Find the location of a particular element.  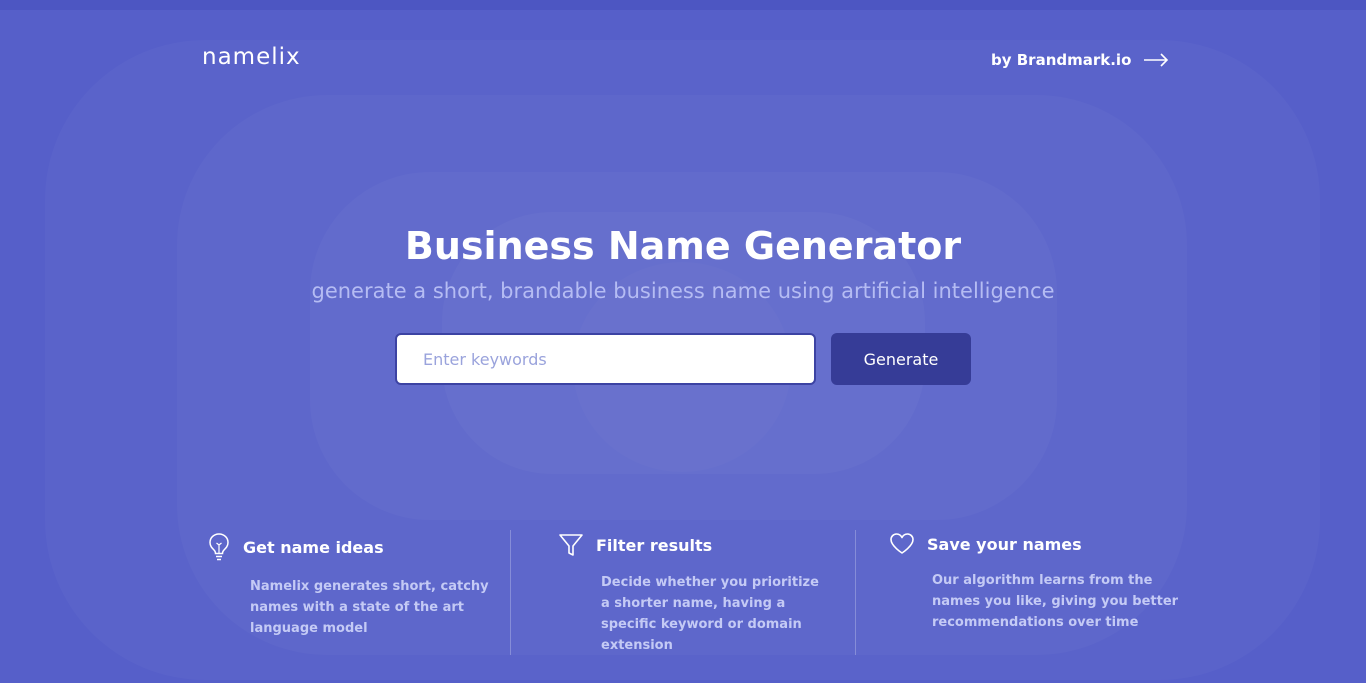

keywords-input is located at coordinates (605, 359).